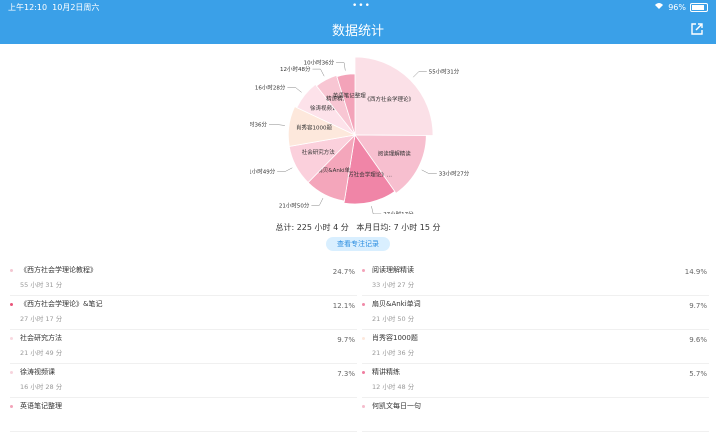  Describe the element at coordinates (390, 99) in the screenshot. I see `slice-label: 《西方社会学理论》` at that location.